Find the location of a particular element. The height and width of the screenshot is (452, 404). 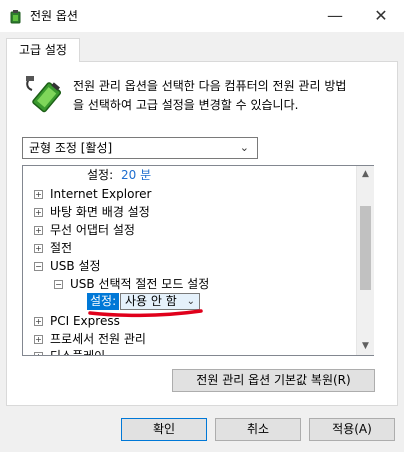

window-title: 전원 옵션 is located at coordinates (54, 16).